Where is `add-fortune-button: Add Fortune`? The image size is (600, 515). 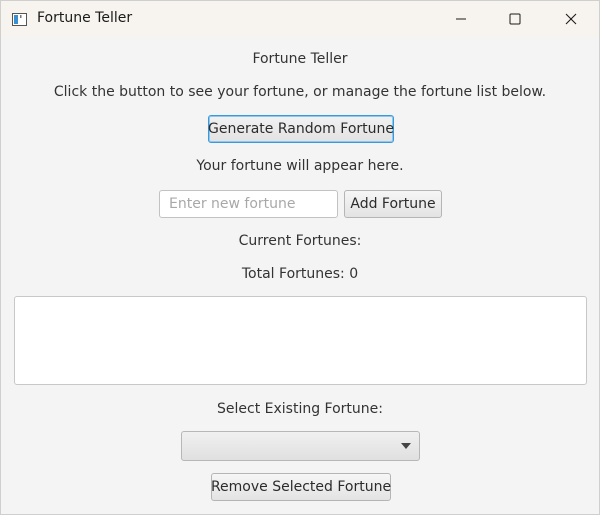
add-fortune-button: Add Fortune is located at coordinates (393, 204).